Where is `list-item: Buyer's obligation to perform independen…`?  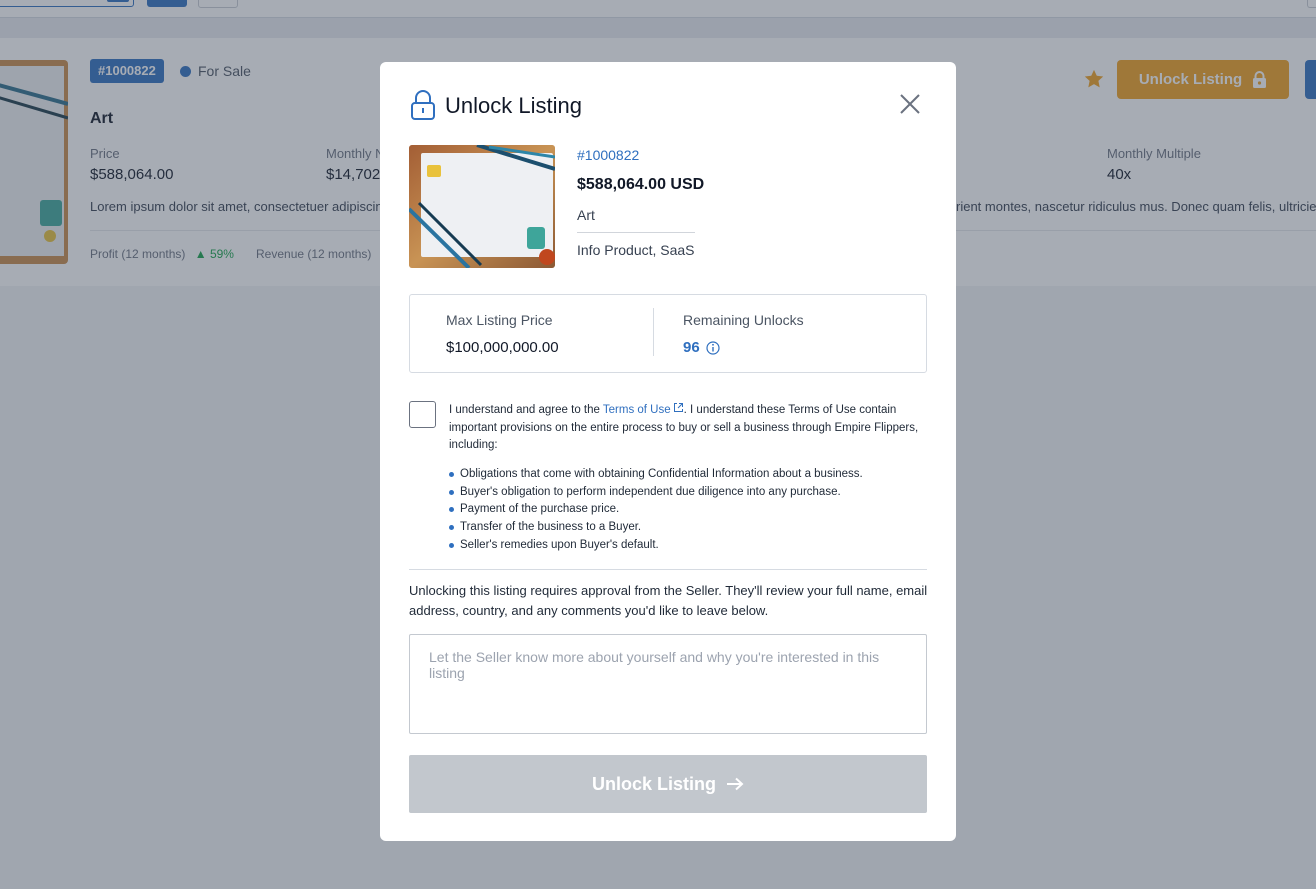 list-item: Buyer's obligation to perform independen… is located at coordinates (656, 493).